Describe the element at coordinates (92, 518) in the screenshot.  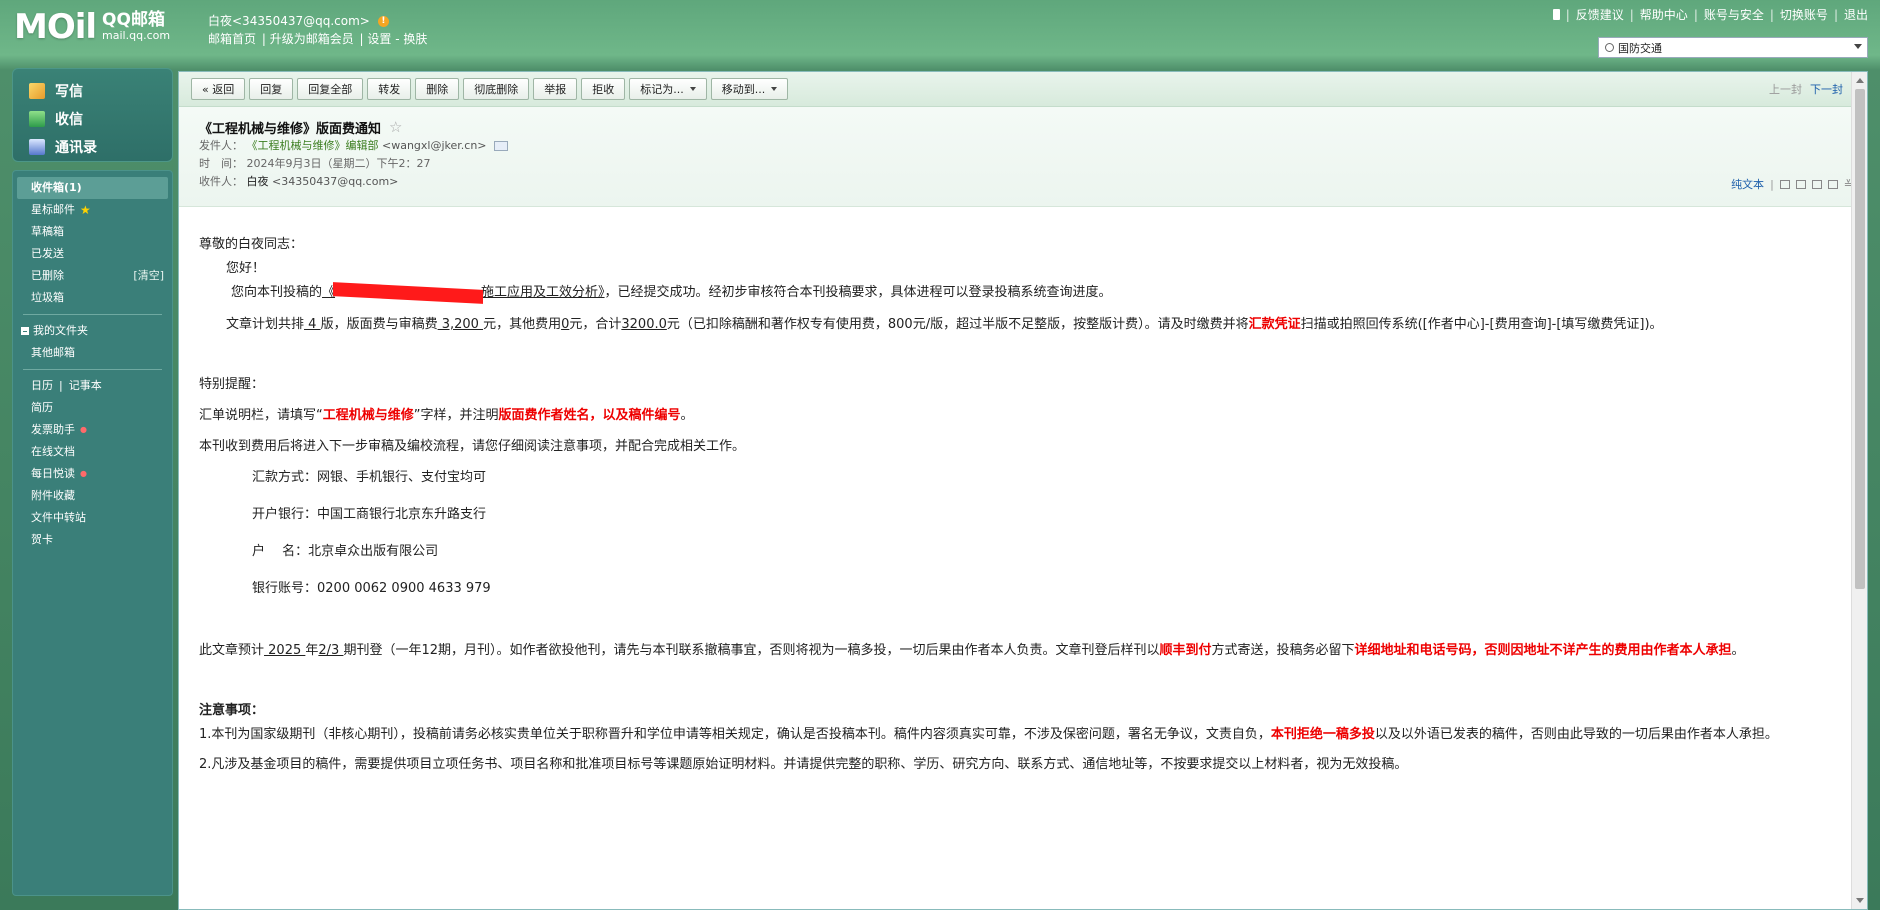
I see `sidebar-item-file-transfer: 文件中转站` at that location.